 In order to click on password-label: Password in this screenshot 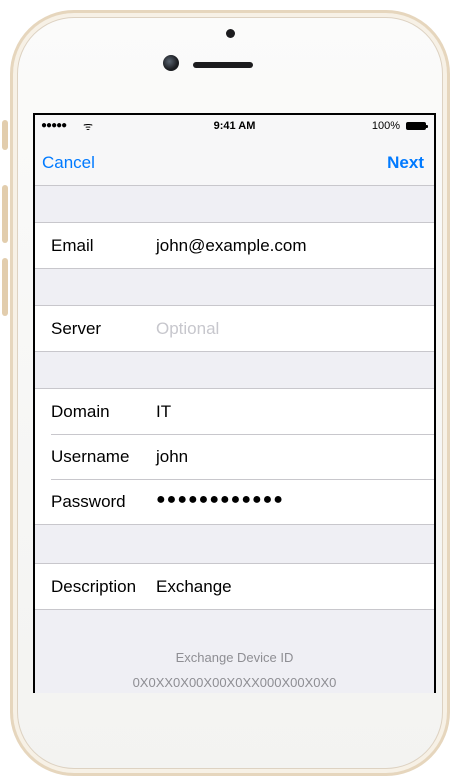, I will do `click(88, 501)`.